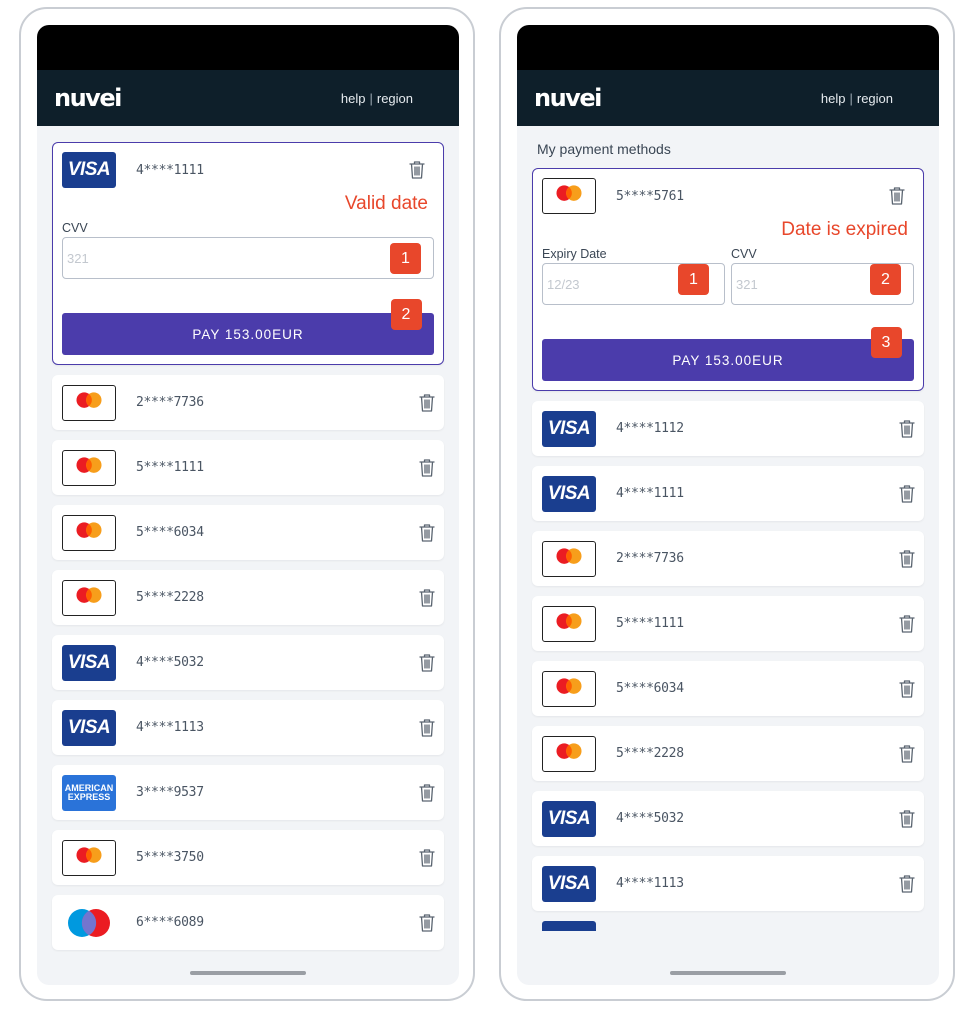  I want to click on cvv-input, so click(248, 258).